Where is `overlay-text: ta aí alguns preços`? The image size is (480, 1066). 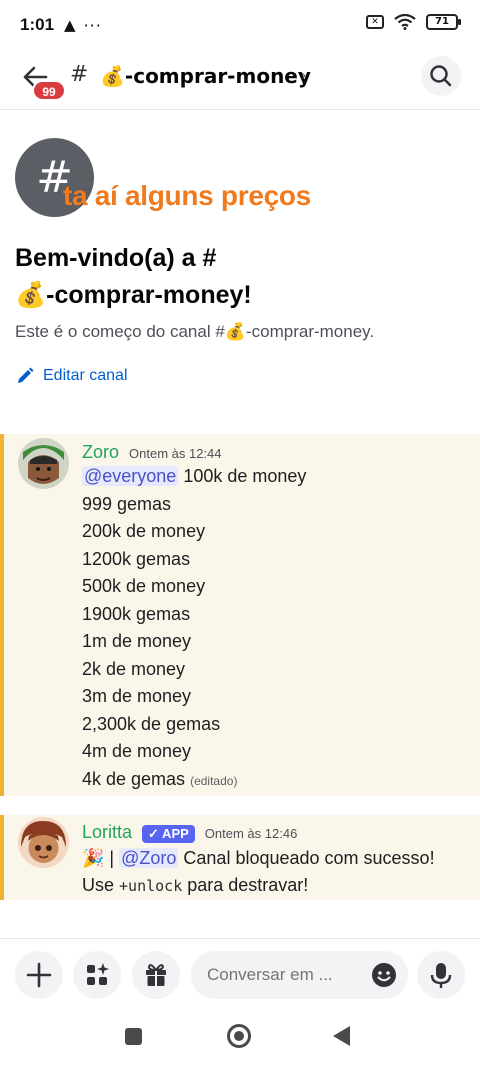 overlay-text: ta aí alguns preços is located at coordinates (187, 195).